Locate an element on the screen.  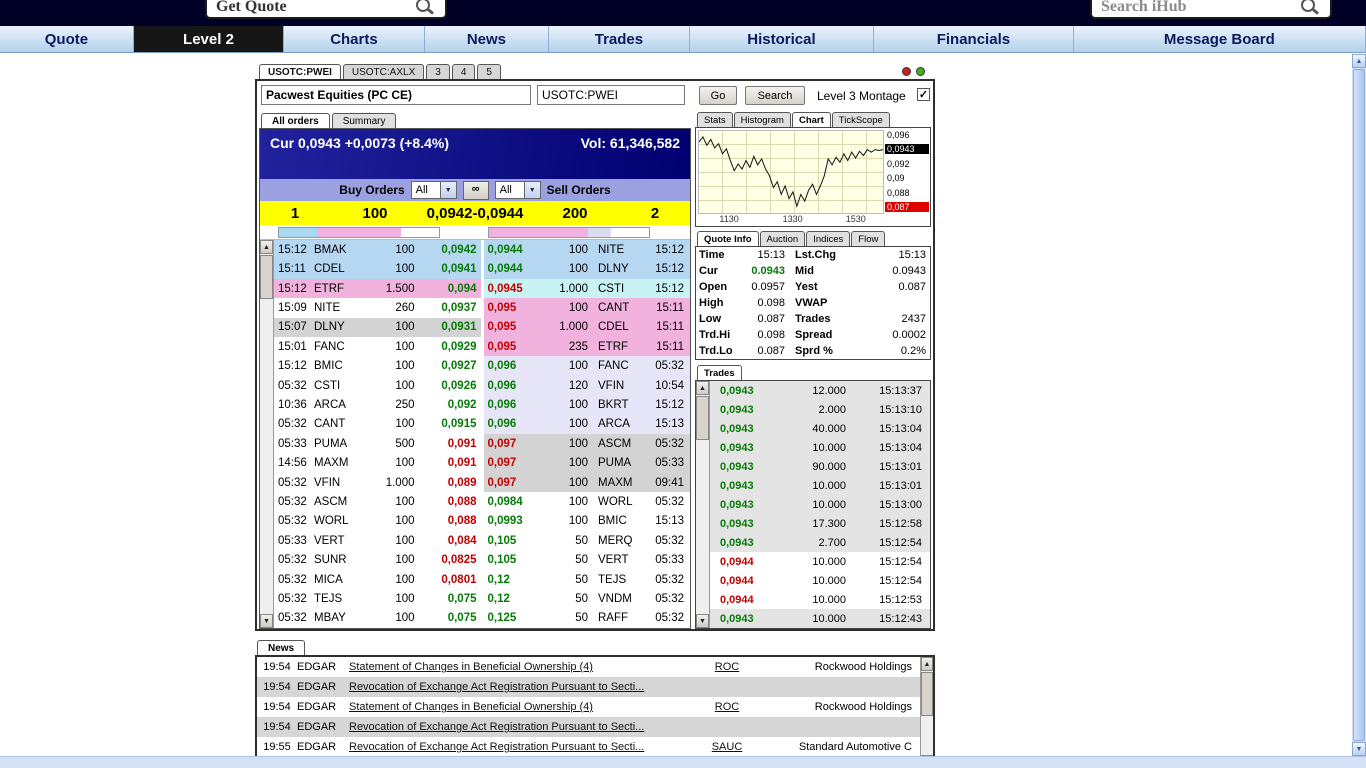
tab-stats: Stats is located at coordinates (715, 119).